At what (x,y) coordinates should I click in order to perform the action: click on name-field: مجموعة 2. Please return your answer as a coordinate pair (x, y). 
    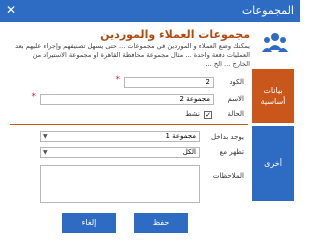
    Looking at the image, I should click on (127, 99).